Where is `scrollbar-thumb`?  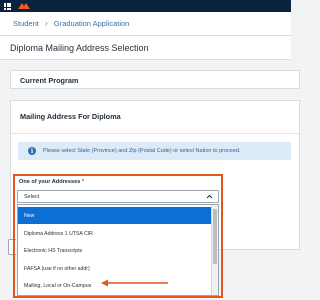
scrollbar-thumb is located at coordinates (215, 236).